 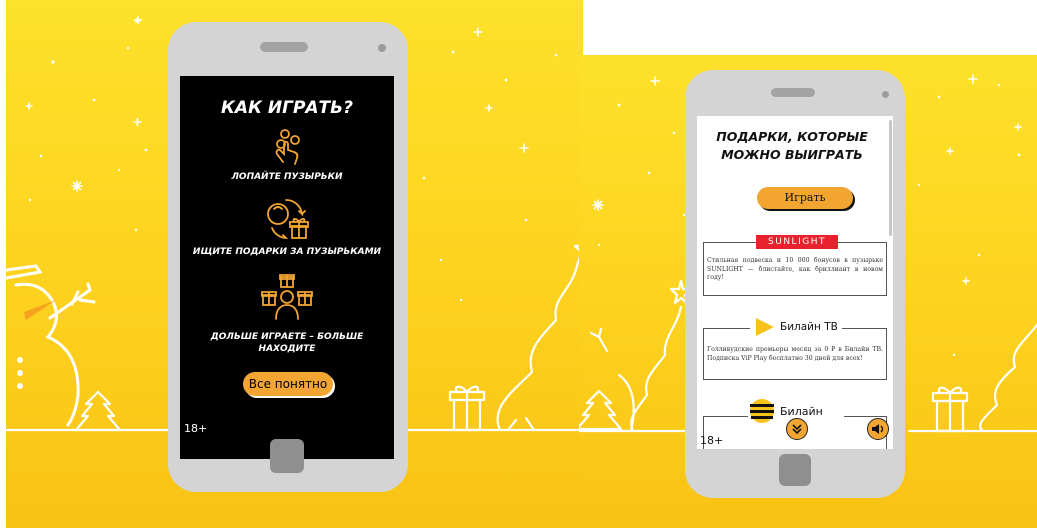 What do you see at coordinates (287, 108) in the screenshot?
I see `how-to-play-title: КАК ИГРАТЬ?` at bounding box center [287, 108].